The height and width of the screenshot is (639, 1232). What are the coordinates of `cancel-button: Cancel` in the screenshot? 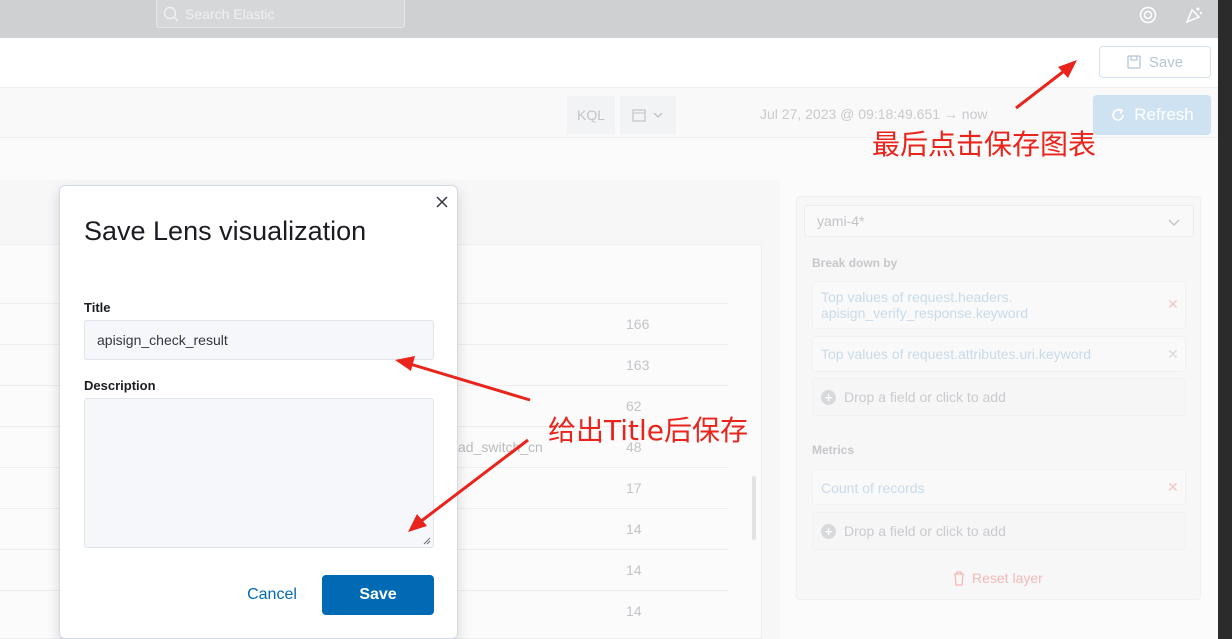 It's located at (272, 595).